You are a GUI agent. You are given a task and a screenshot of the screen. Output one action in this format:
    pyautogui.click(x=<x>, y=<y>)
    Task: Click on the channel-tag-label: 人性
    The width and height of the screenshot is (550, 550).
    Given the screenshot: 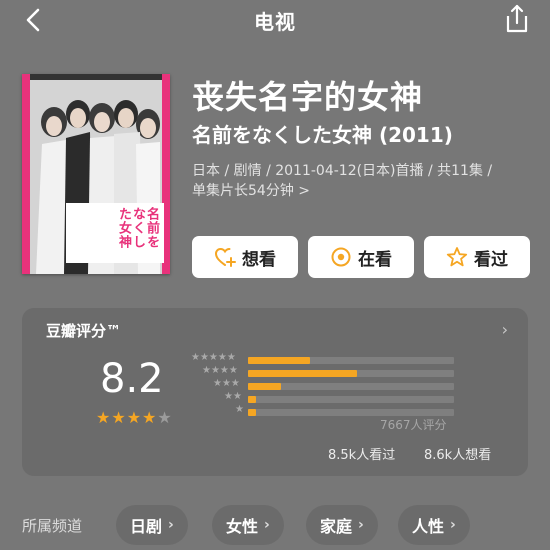 What is the action you would take?
    pyautogui.click(x=428, y=526)
    